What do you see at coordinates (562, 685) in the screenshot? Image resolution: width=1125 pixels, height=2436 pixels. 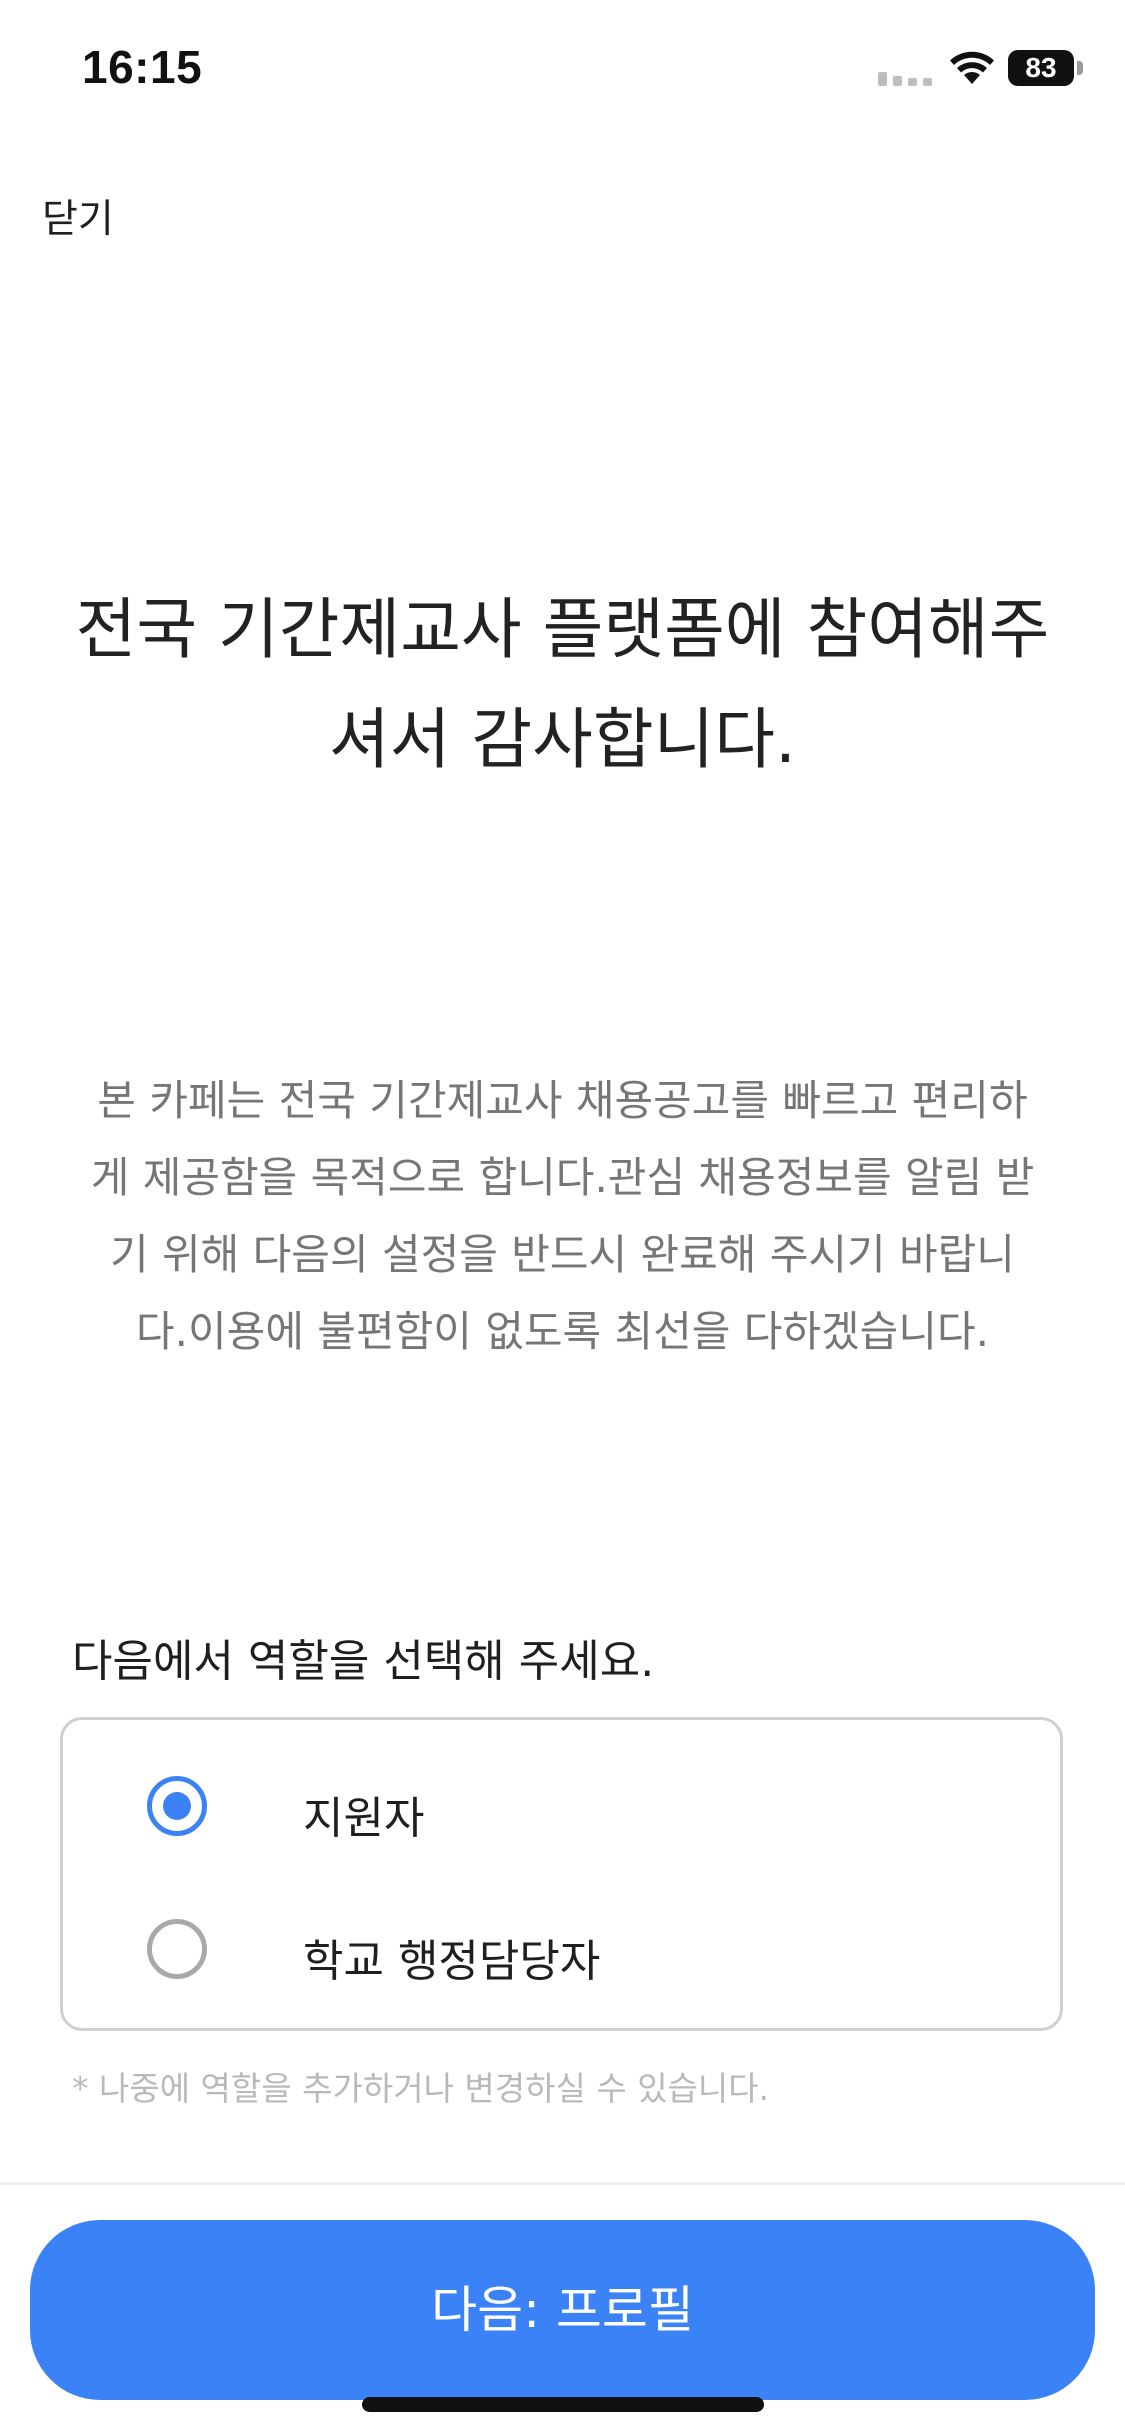 I see `welcome-title: 전국 기간제교사 플랫폼에 참여해주 셔서 감사합니다.` at bounding box center [562, 685].